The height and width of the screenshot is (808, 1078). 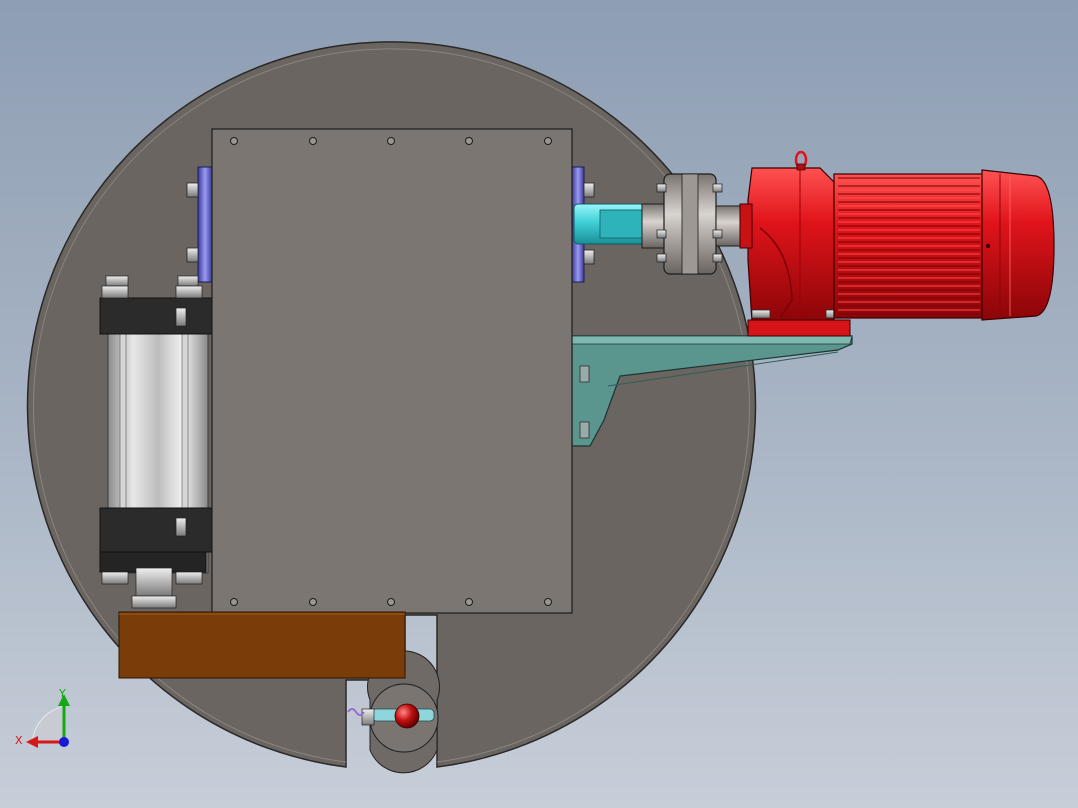 I want to click on coordinate-triad, so click(x=48, y=721).